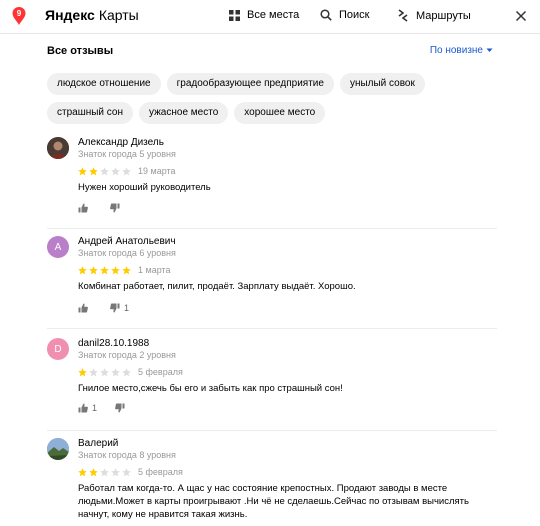 The width and height of the screenshot is (540, 526). I want to click on brand-maps: Карты, so click(118, 15).